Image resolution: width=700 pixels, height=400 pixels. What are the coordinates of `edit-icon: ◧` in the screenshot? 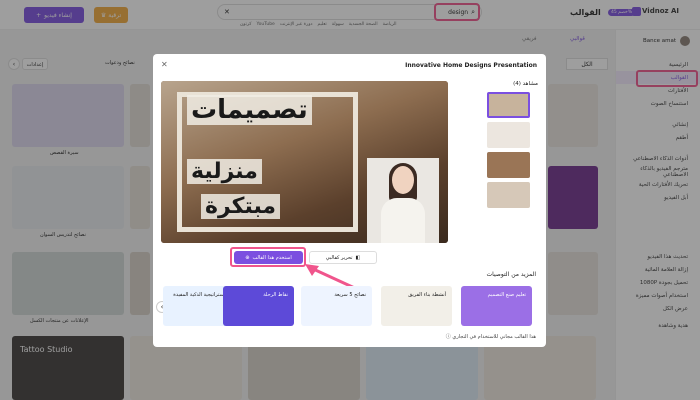 It's located at (358, 257).